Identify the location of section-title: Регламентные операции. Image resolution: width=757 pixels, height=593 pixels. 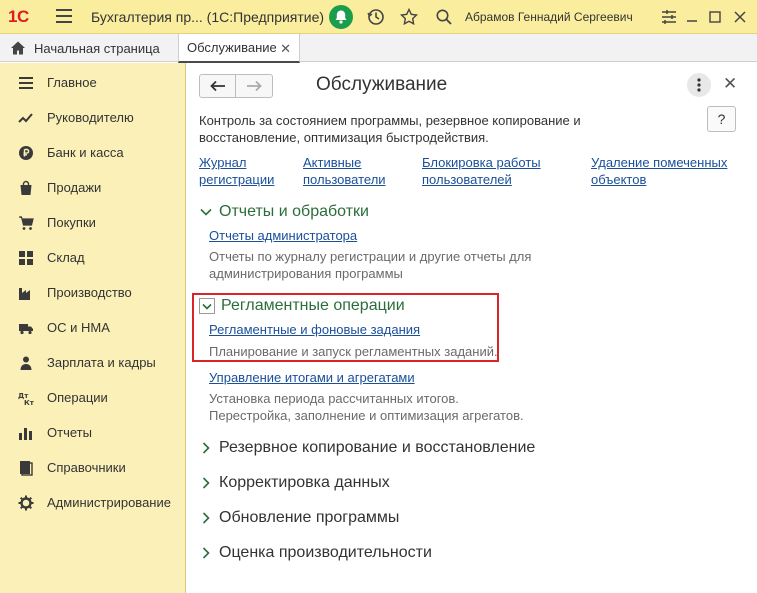
(313, 305).